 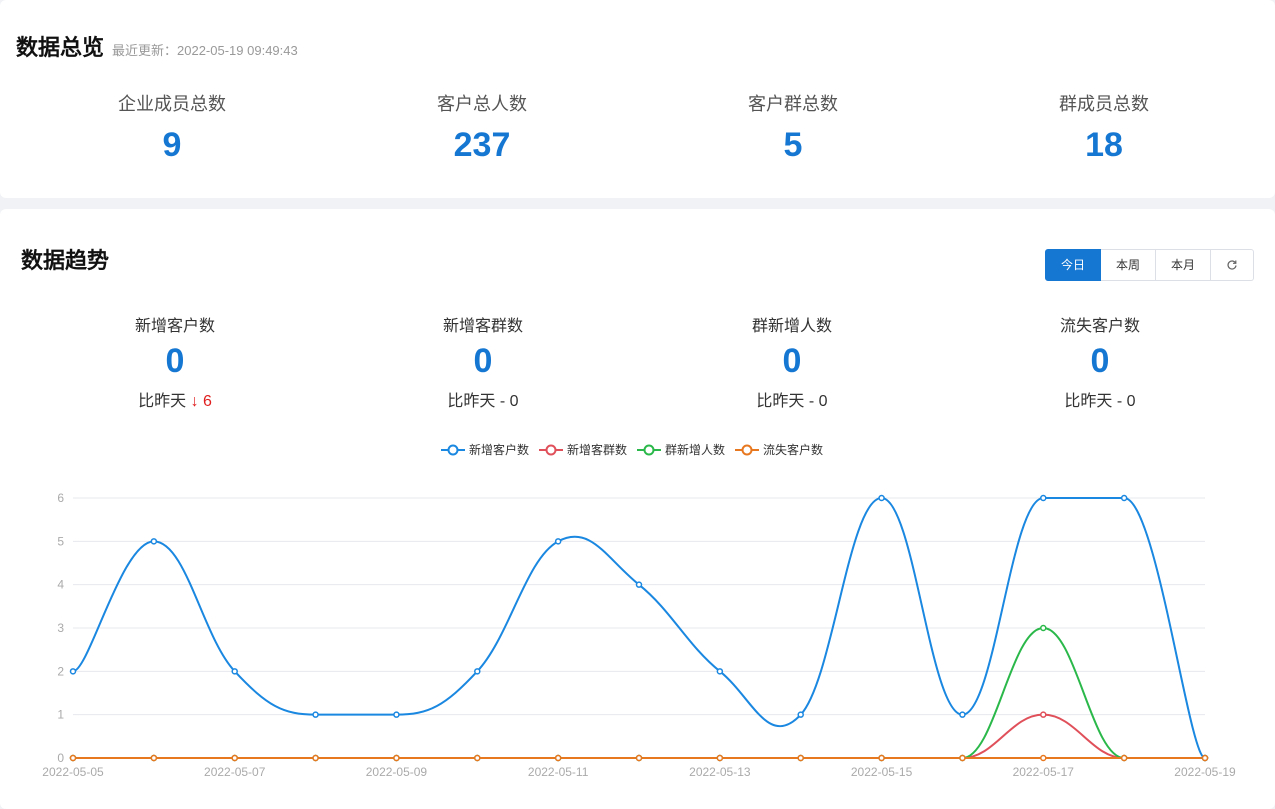 I want to click on legend-item: 群新增人数, so click(x=681, y=449).